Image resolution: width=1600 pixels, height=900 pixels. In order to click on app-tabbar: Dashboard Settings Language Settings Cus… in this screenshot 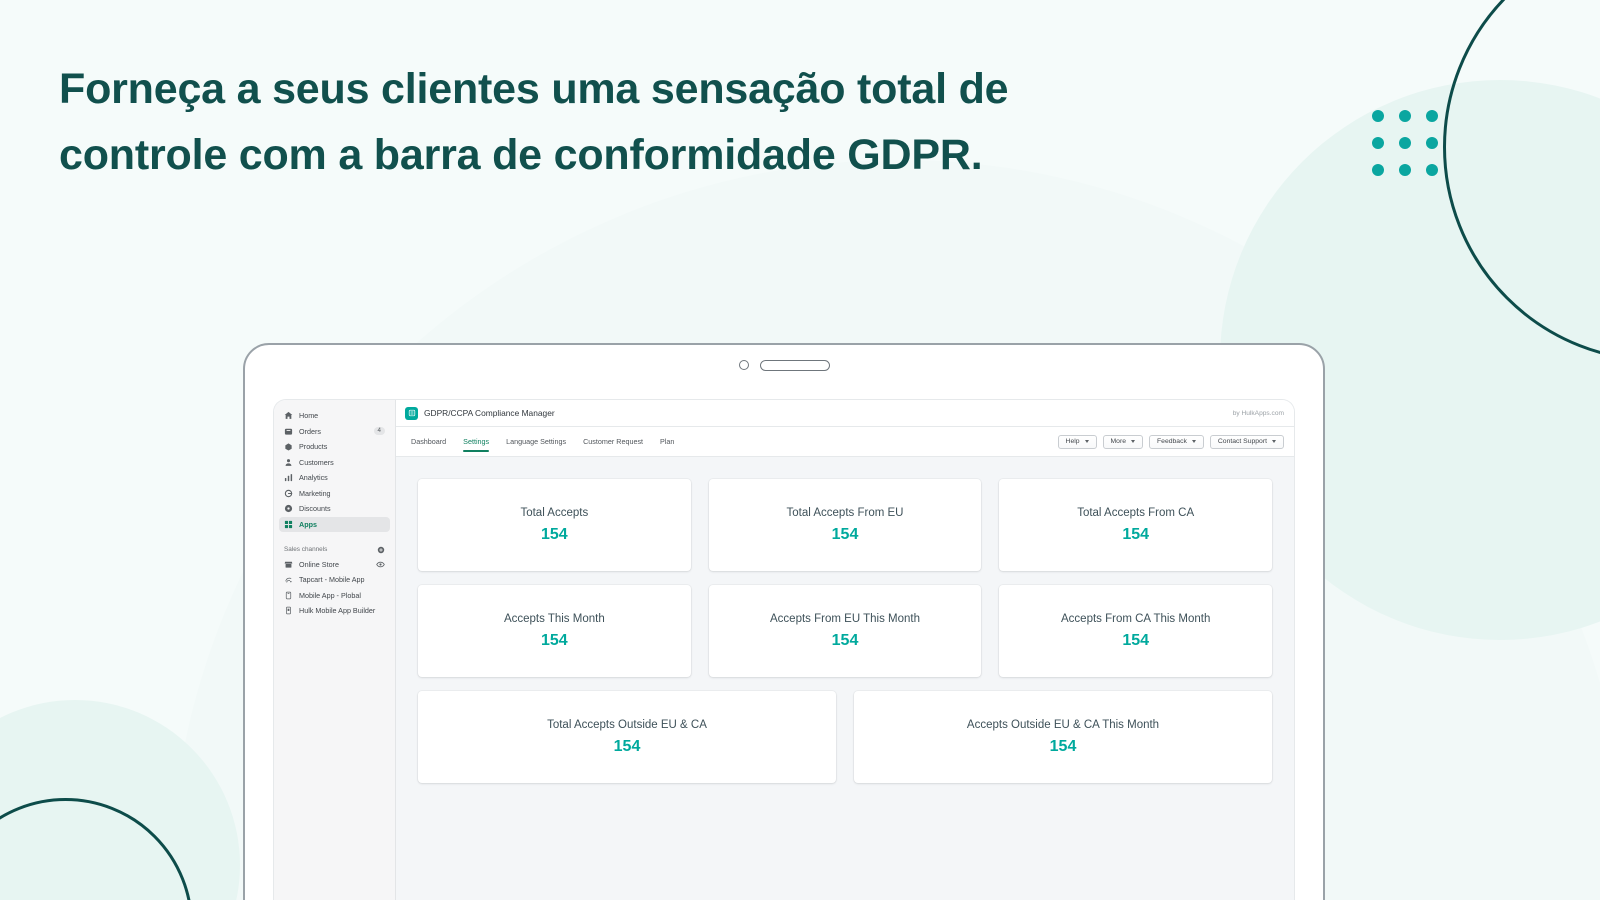, I will do `click(845, 442)`.